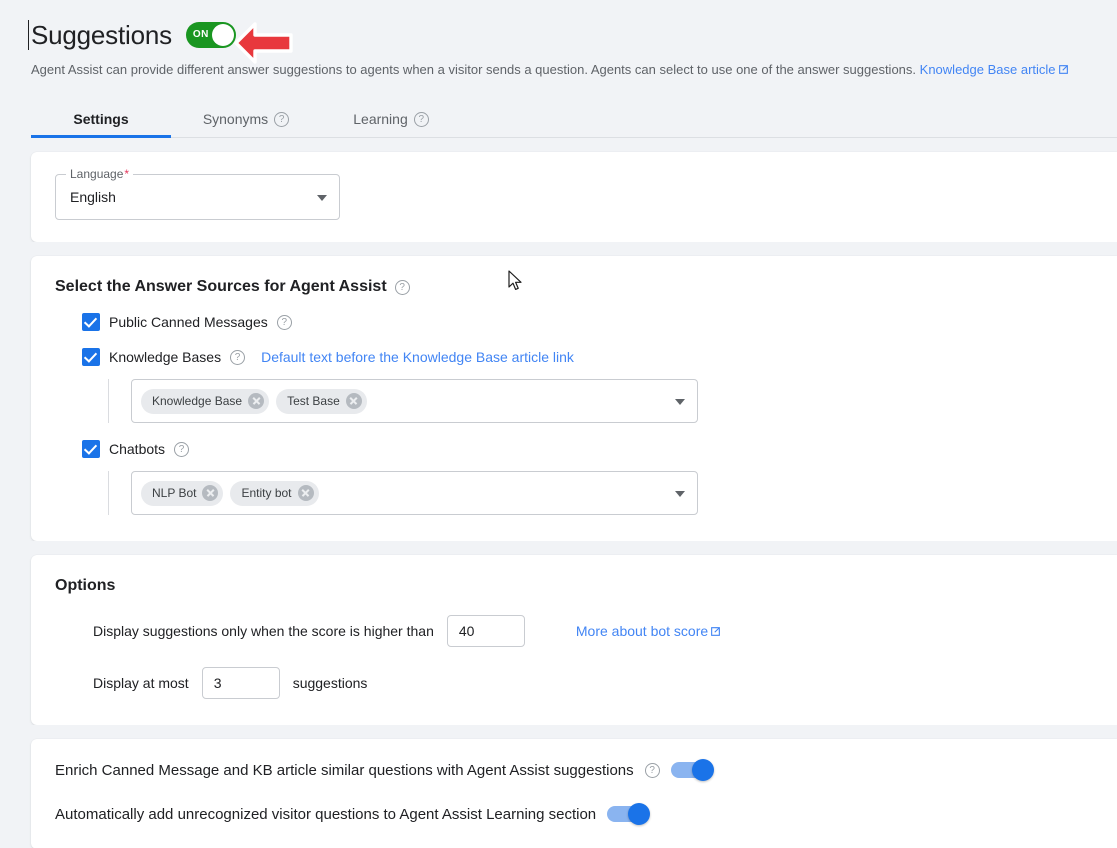 This screenshot has height=848, width=1117. What do you see at coordinates (91, 449) in the screenshot?
I see `checkbox-chatbots` at bounding box center [91, 449].